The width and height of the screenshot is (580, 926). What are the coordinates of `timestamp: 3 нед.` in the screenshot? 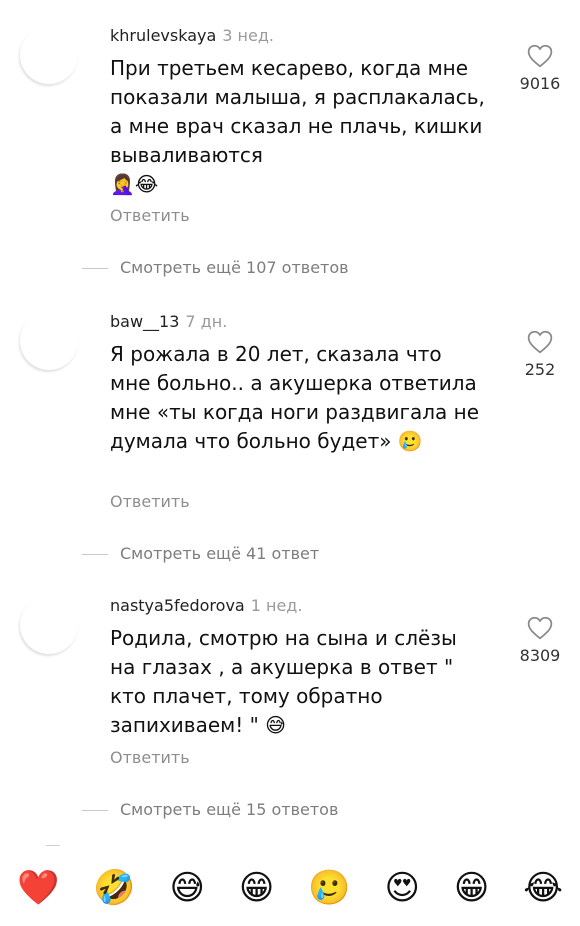 It's located at (248, 35).